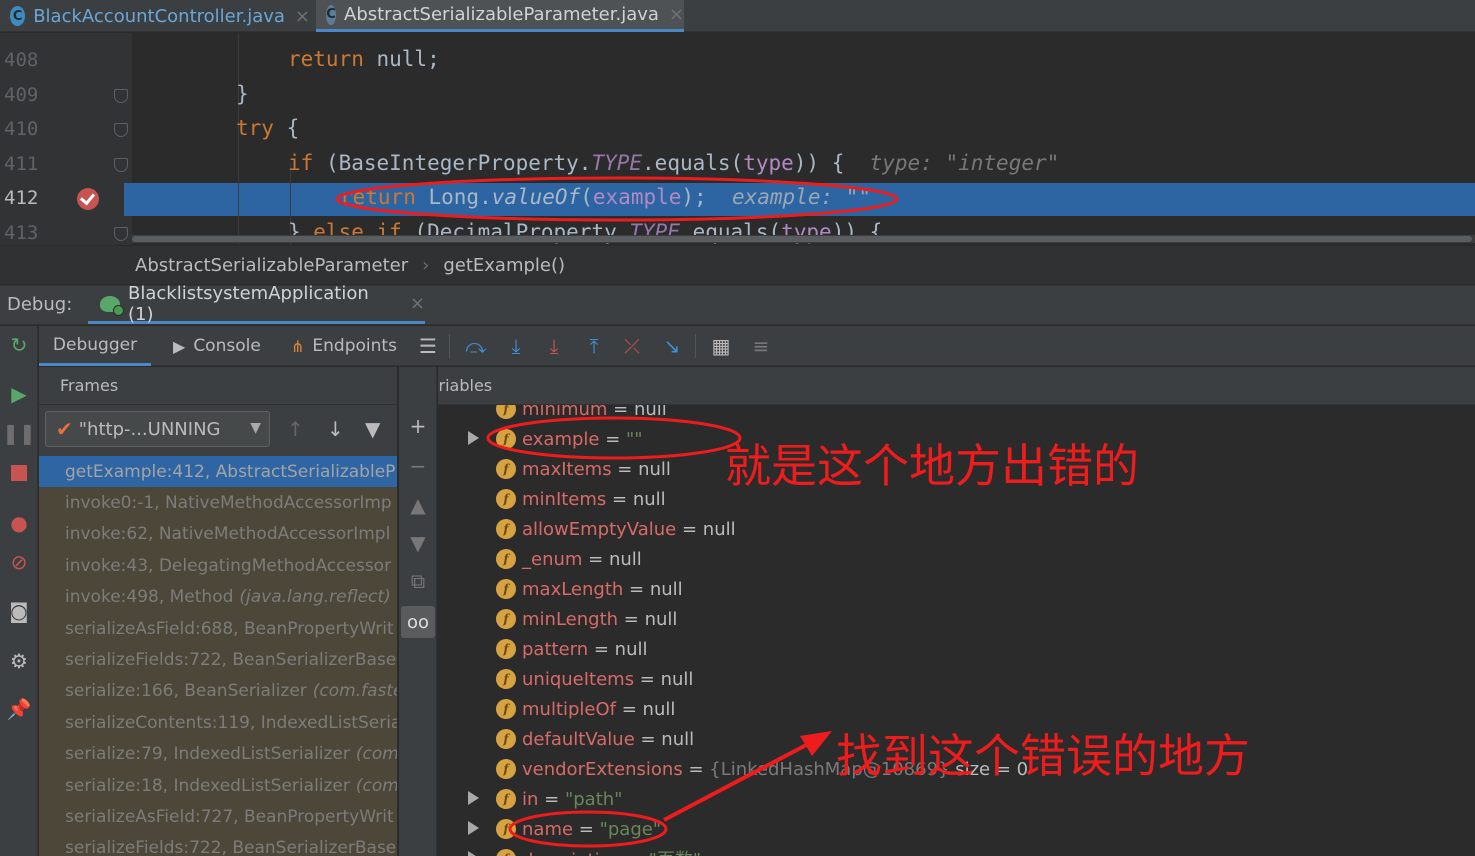 The width and height of the screenshot is (1475, 856). Describe the element at coordinates (19, 394) in the screenshot. I see `resume-program-icon: ▶` at that location.